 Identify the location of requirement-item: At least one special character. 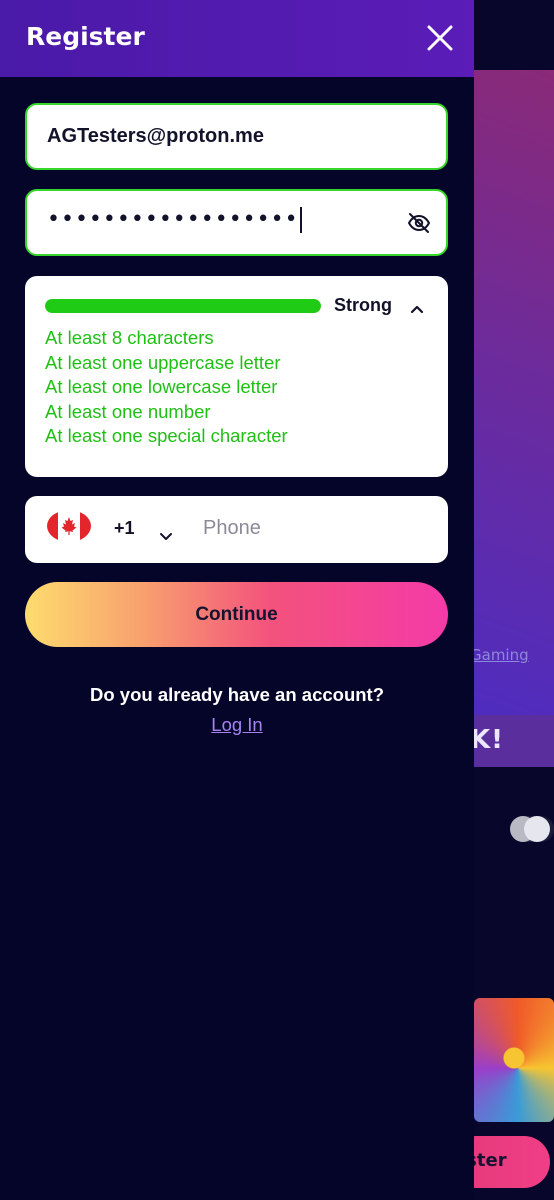
(166, 435).